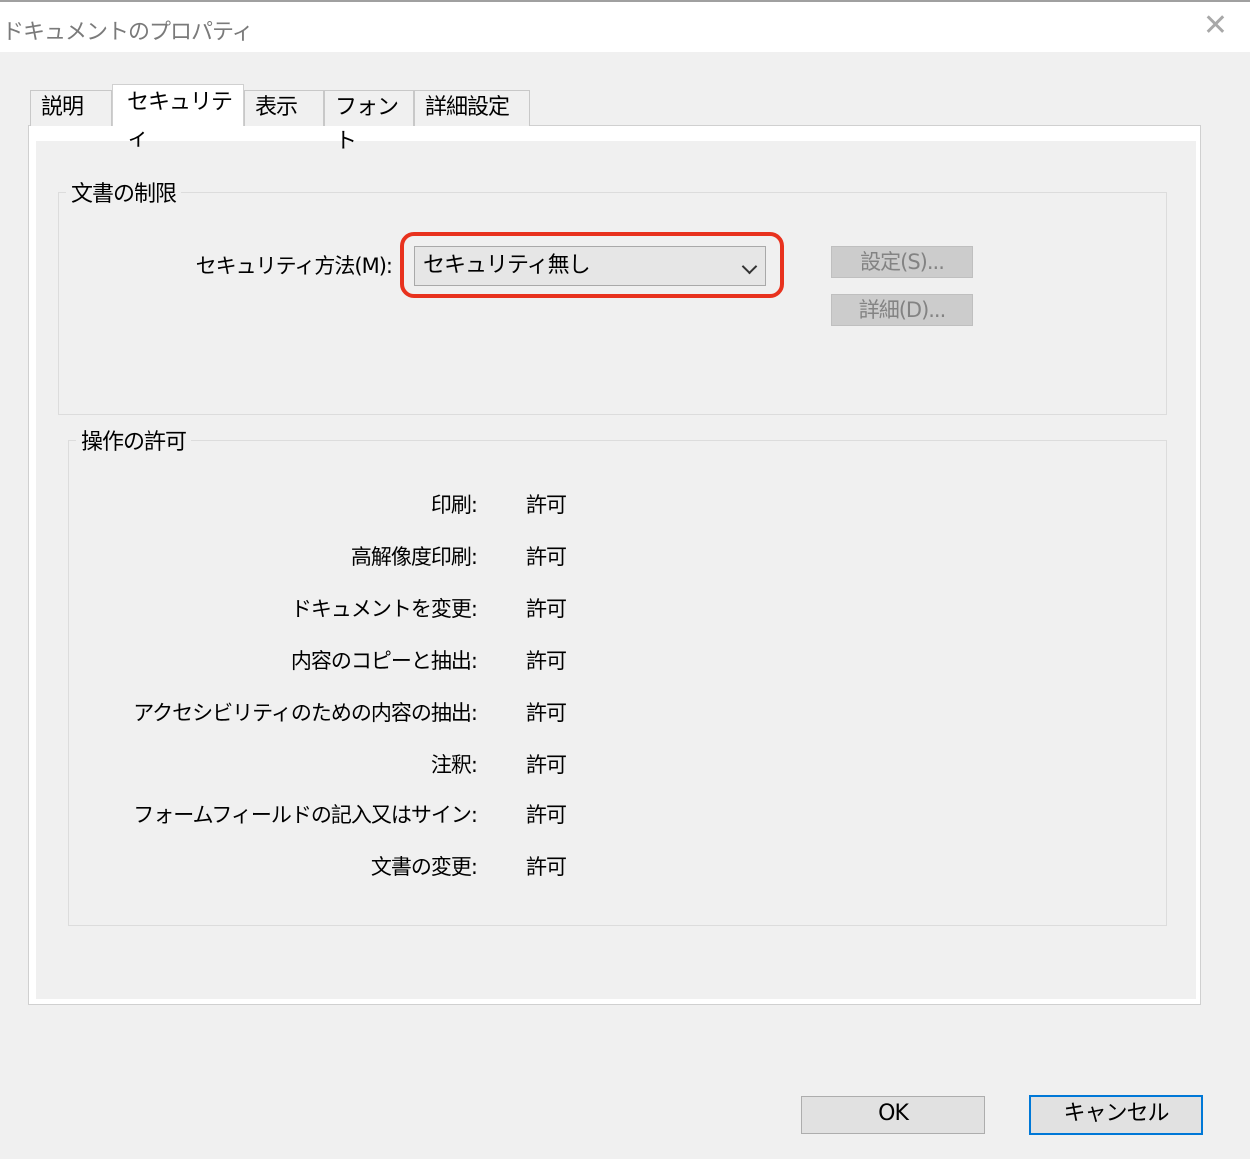 This screenshot has height=1159, width=1250. What do you see at coordinates (546, 609) in the screenshot?
I see `permission-value-modify-document: 許可` at bounding box center [546, 609].